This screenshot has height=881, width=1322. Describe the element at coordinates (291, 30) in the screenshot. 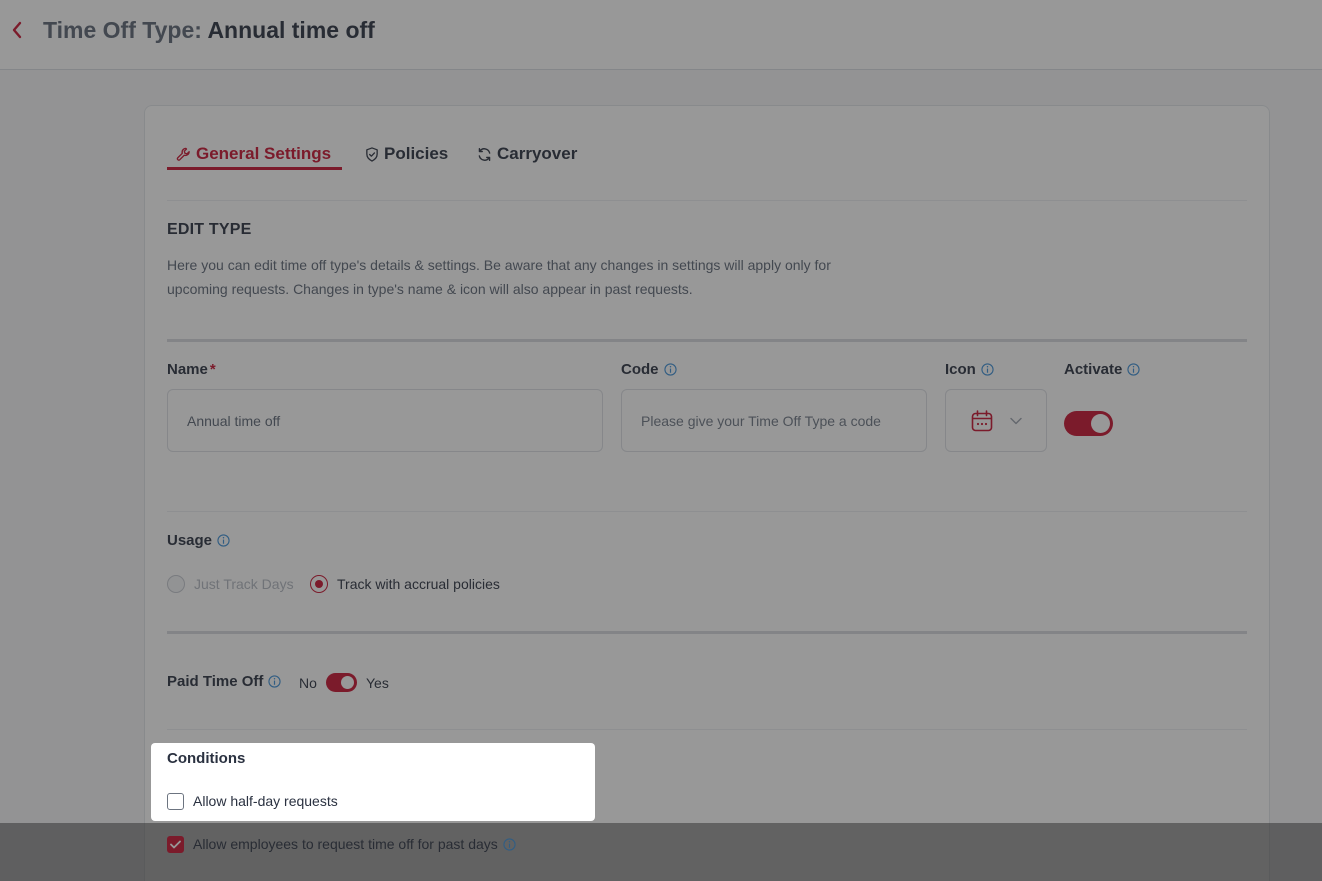

I see `page-title-name: Annual time off` at that location.